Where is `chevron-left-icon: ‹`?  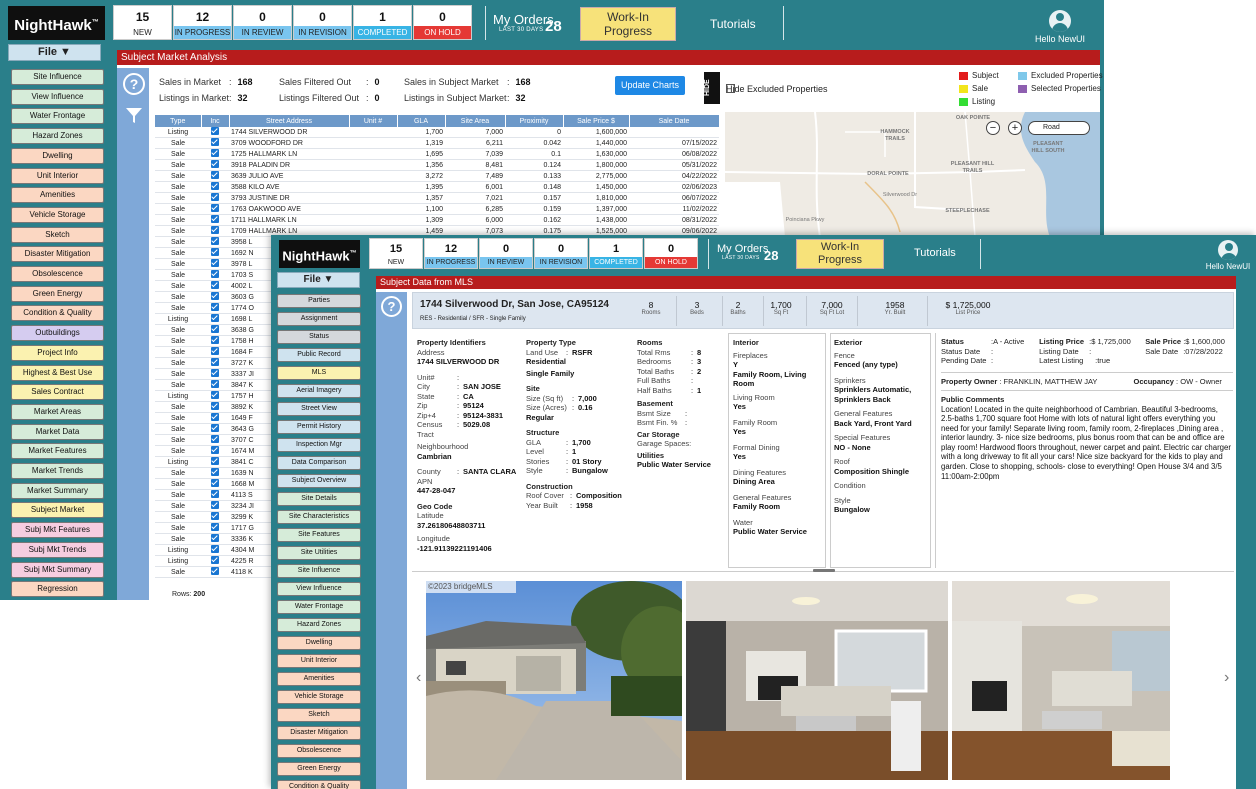 chevron-left-icon: ‹ is located at coordinates (418, 678).